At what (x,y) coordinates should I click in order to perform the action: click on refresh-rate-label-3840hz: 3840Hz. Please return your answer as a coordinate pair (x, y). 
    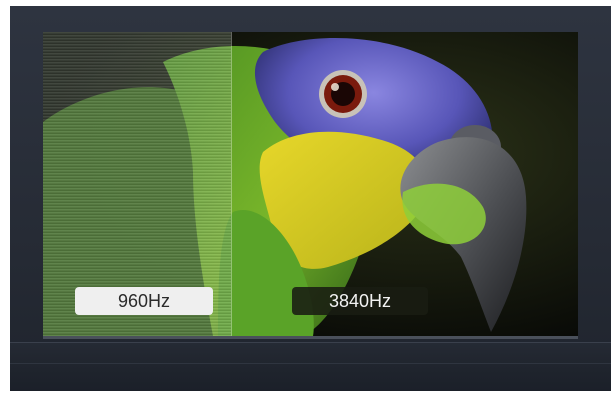
    Looking at the image, I should click on (360, 301).